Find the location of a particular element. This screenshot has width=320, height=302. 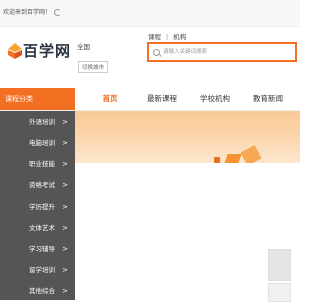

switch-city-button: 切换城市 is located at coordinates (93, 67).